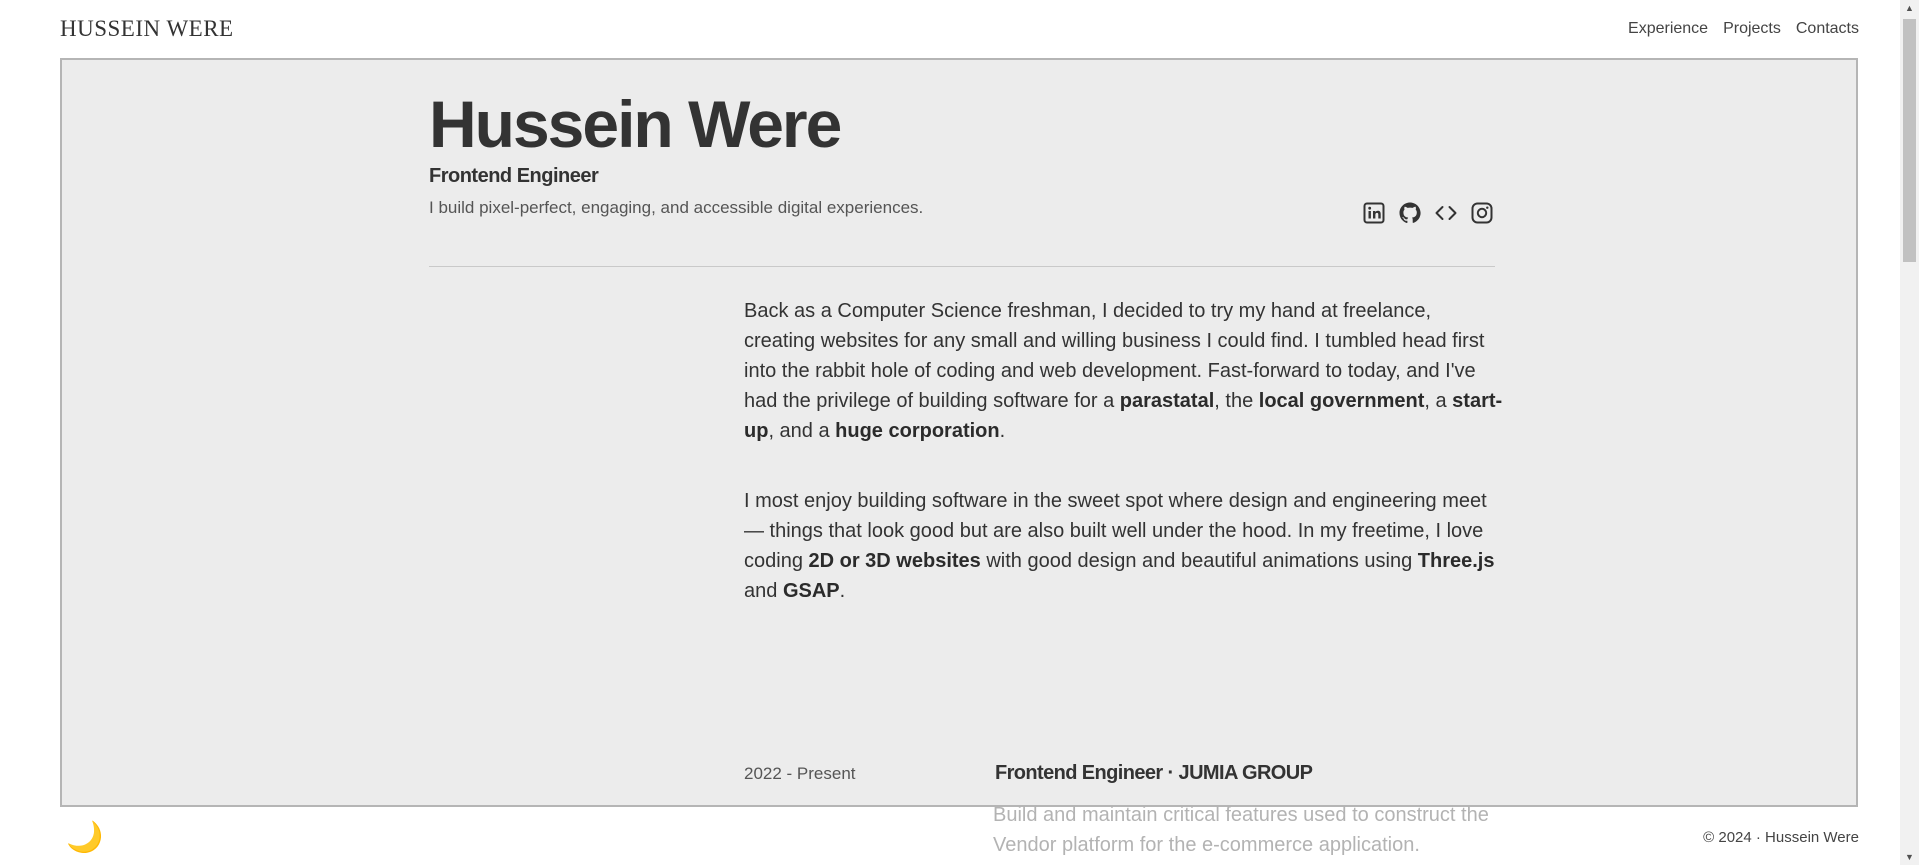 The height and width of the screenshot is (865, 1919). Describe the element at coordinates (763, 591) in the screenshot. I see `paragraph-text: and` at that location.